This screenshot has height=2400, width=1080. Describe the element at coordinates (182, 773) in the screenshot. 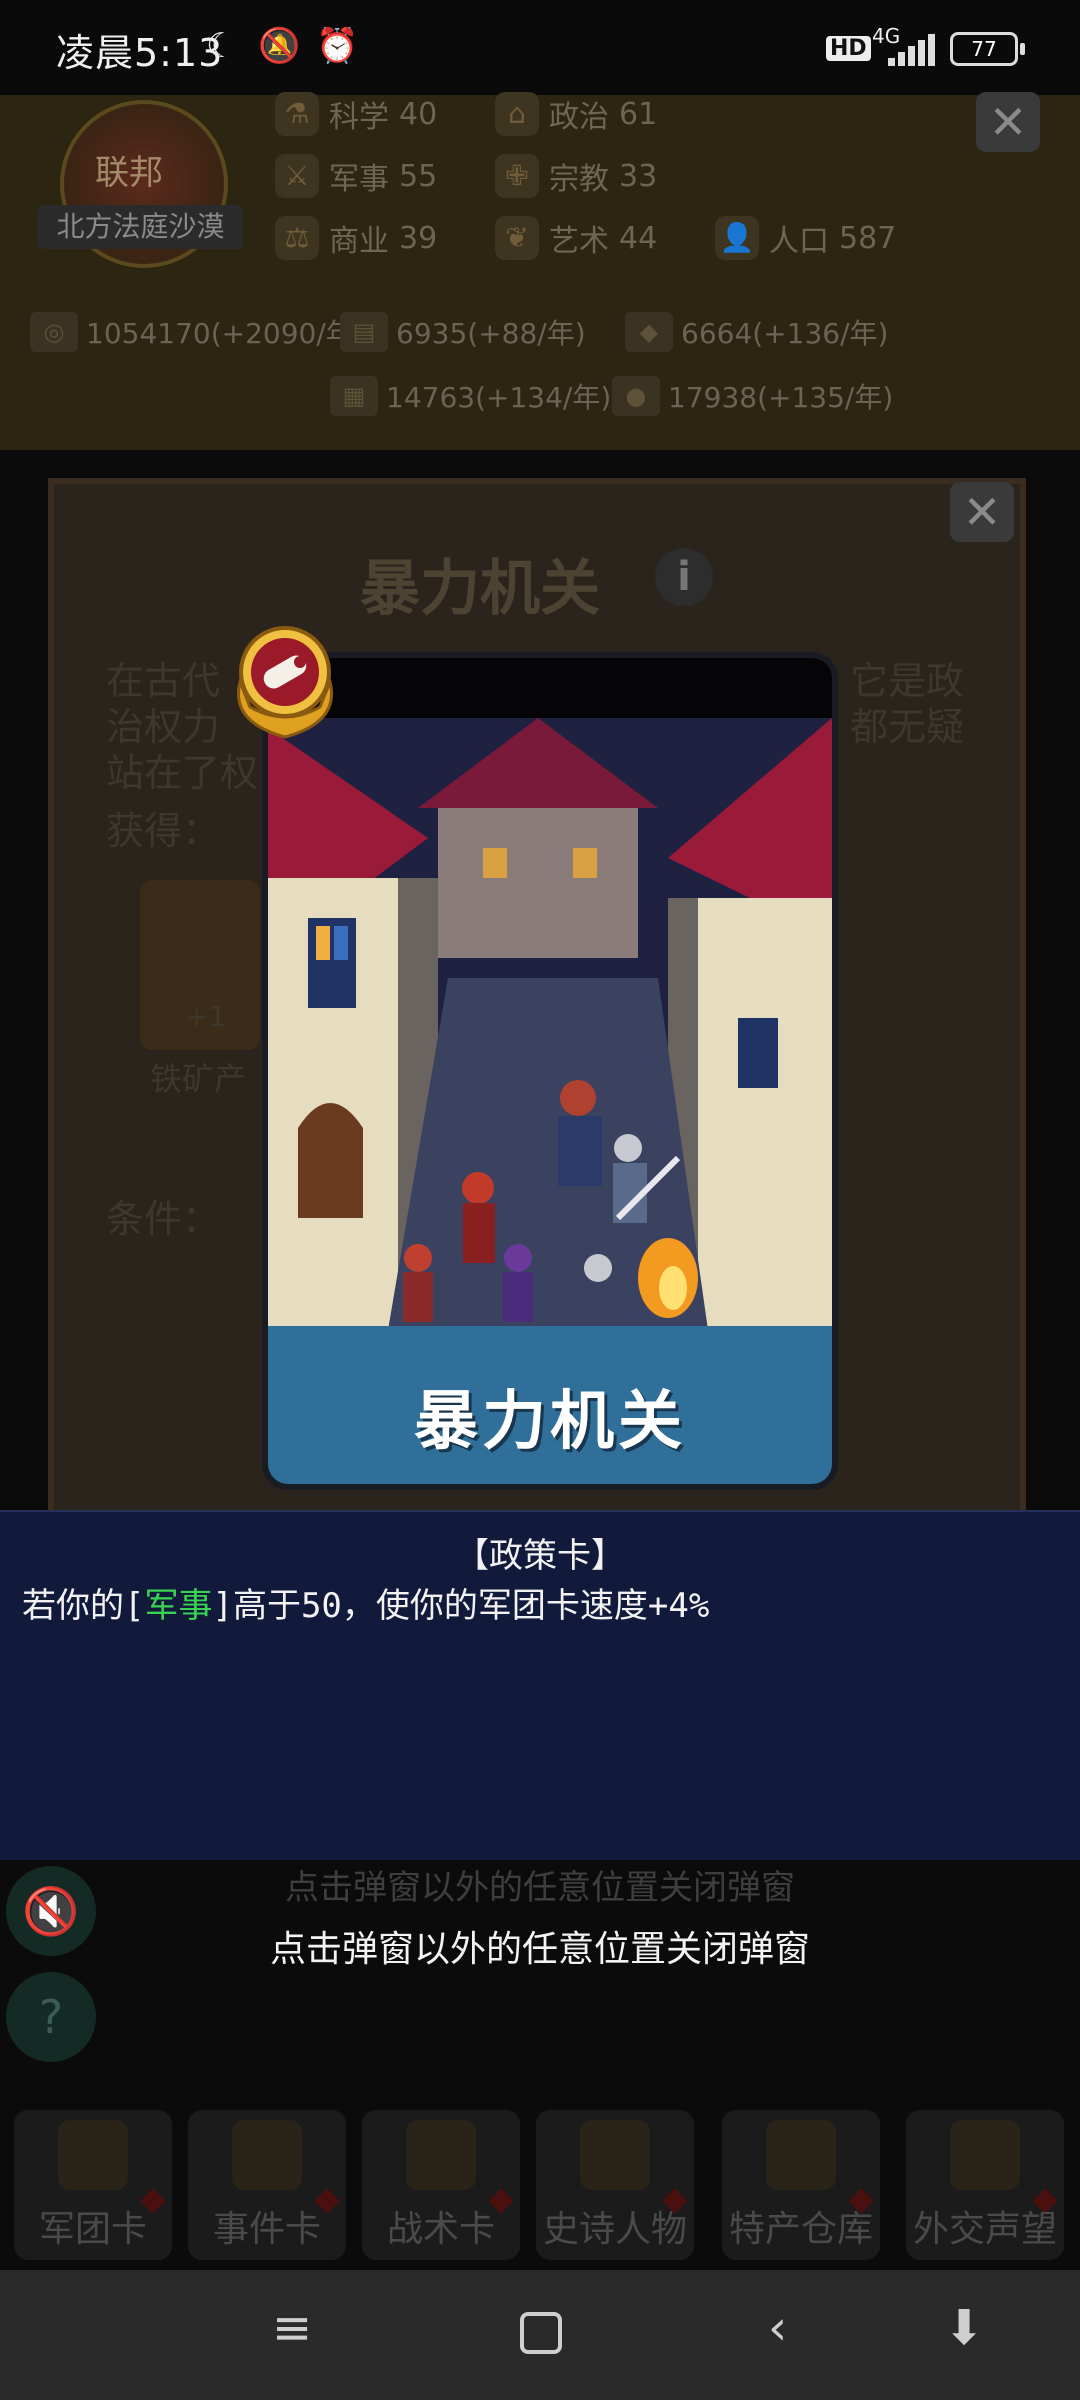

I see `panel-text-line3: 站在了权` at that location.